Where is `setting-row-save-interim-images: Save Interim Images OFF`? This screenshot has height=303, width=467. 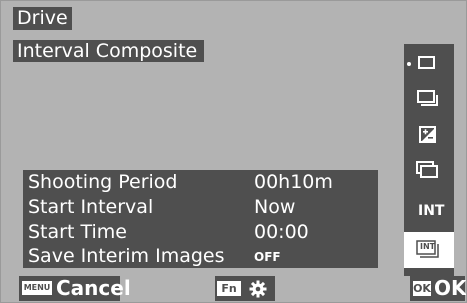 setting-row-save-interim-images: Save Interim Images OFF is located at coordinates (200, 256).